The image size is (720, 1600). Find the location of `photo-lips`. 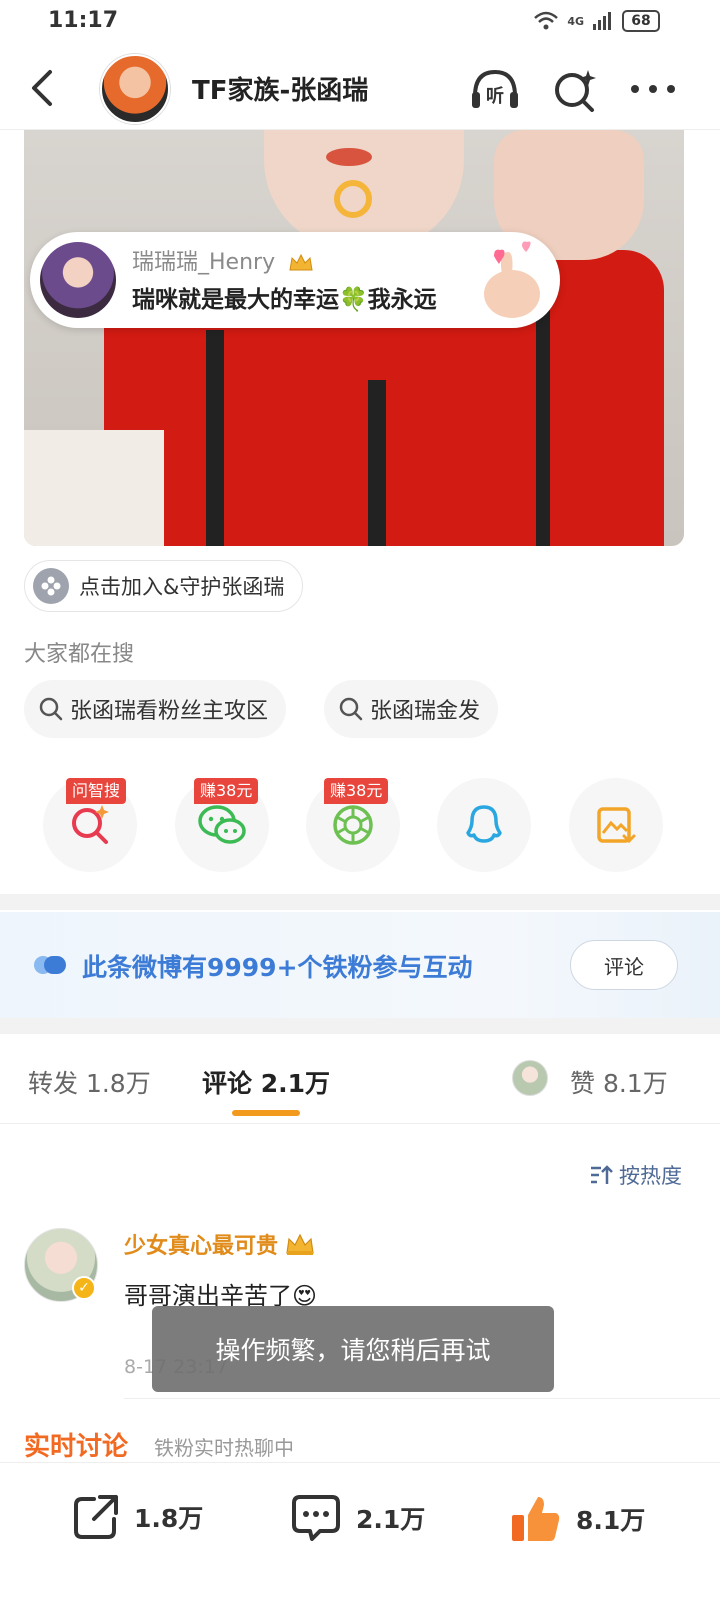

photo-lips is located at coordinates (349, 157).